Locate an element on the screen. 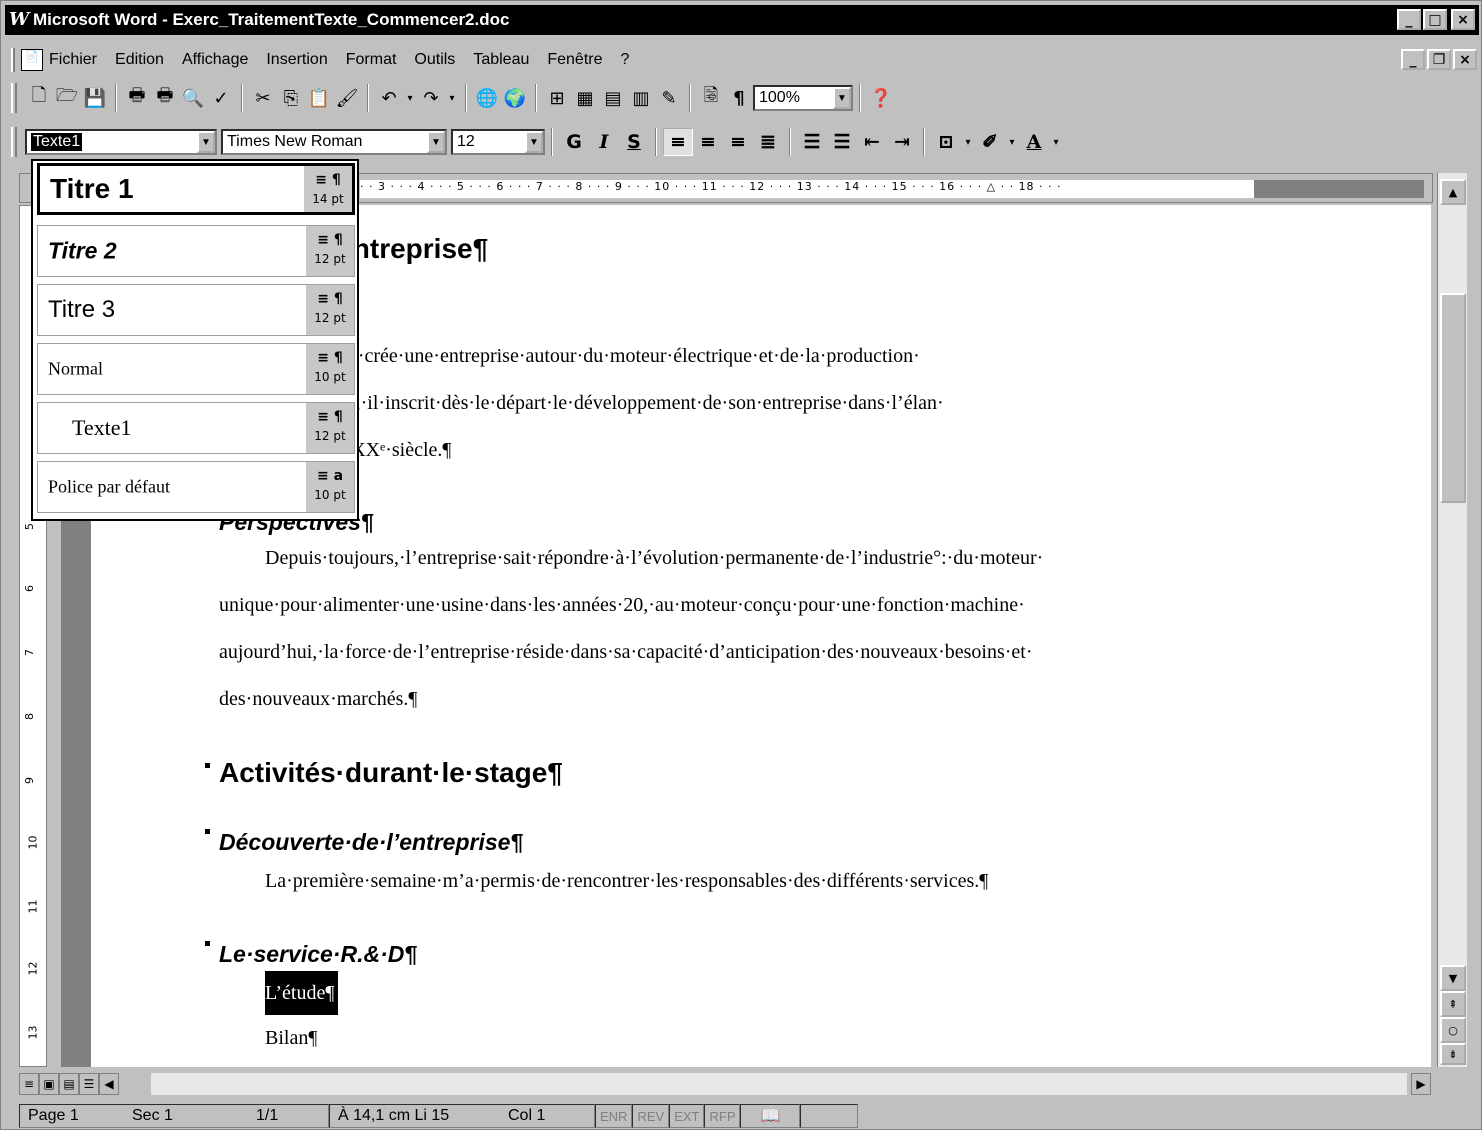 This screenshot has height=1130, width=1482. normal-view-icon: ≡ is located at coordinates (29, 1084).